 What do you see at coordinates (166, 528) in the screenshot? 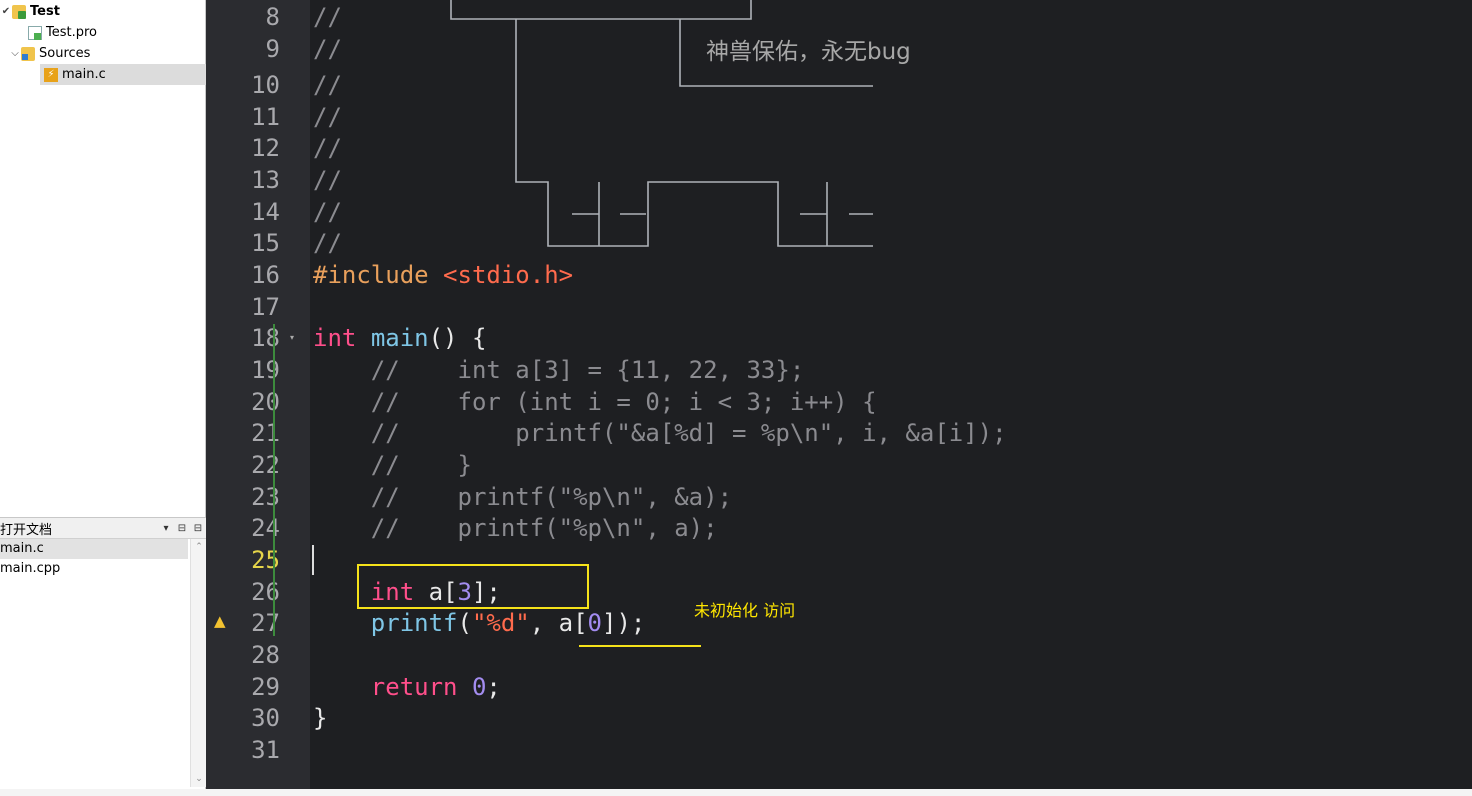
I see `dropdown-arrow-icon: ▾` at bounding box center [166, 528].